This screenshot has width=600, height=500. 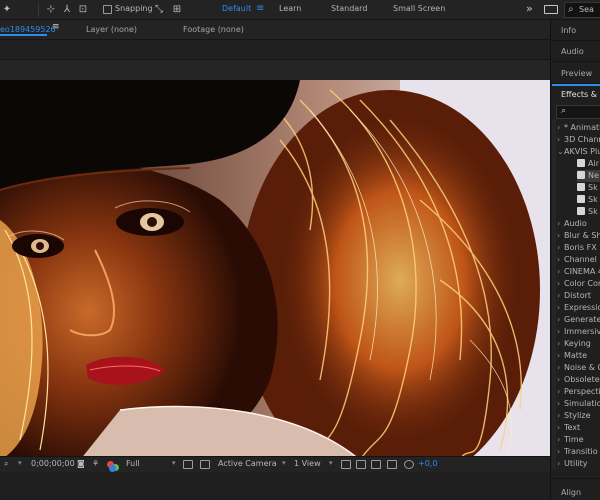 What do you see at coordinates (578, 428) in the screenshot?
I see `effect-group: › Text` at bounding box center [578, 428].